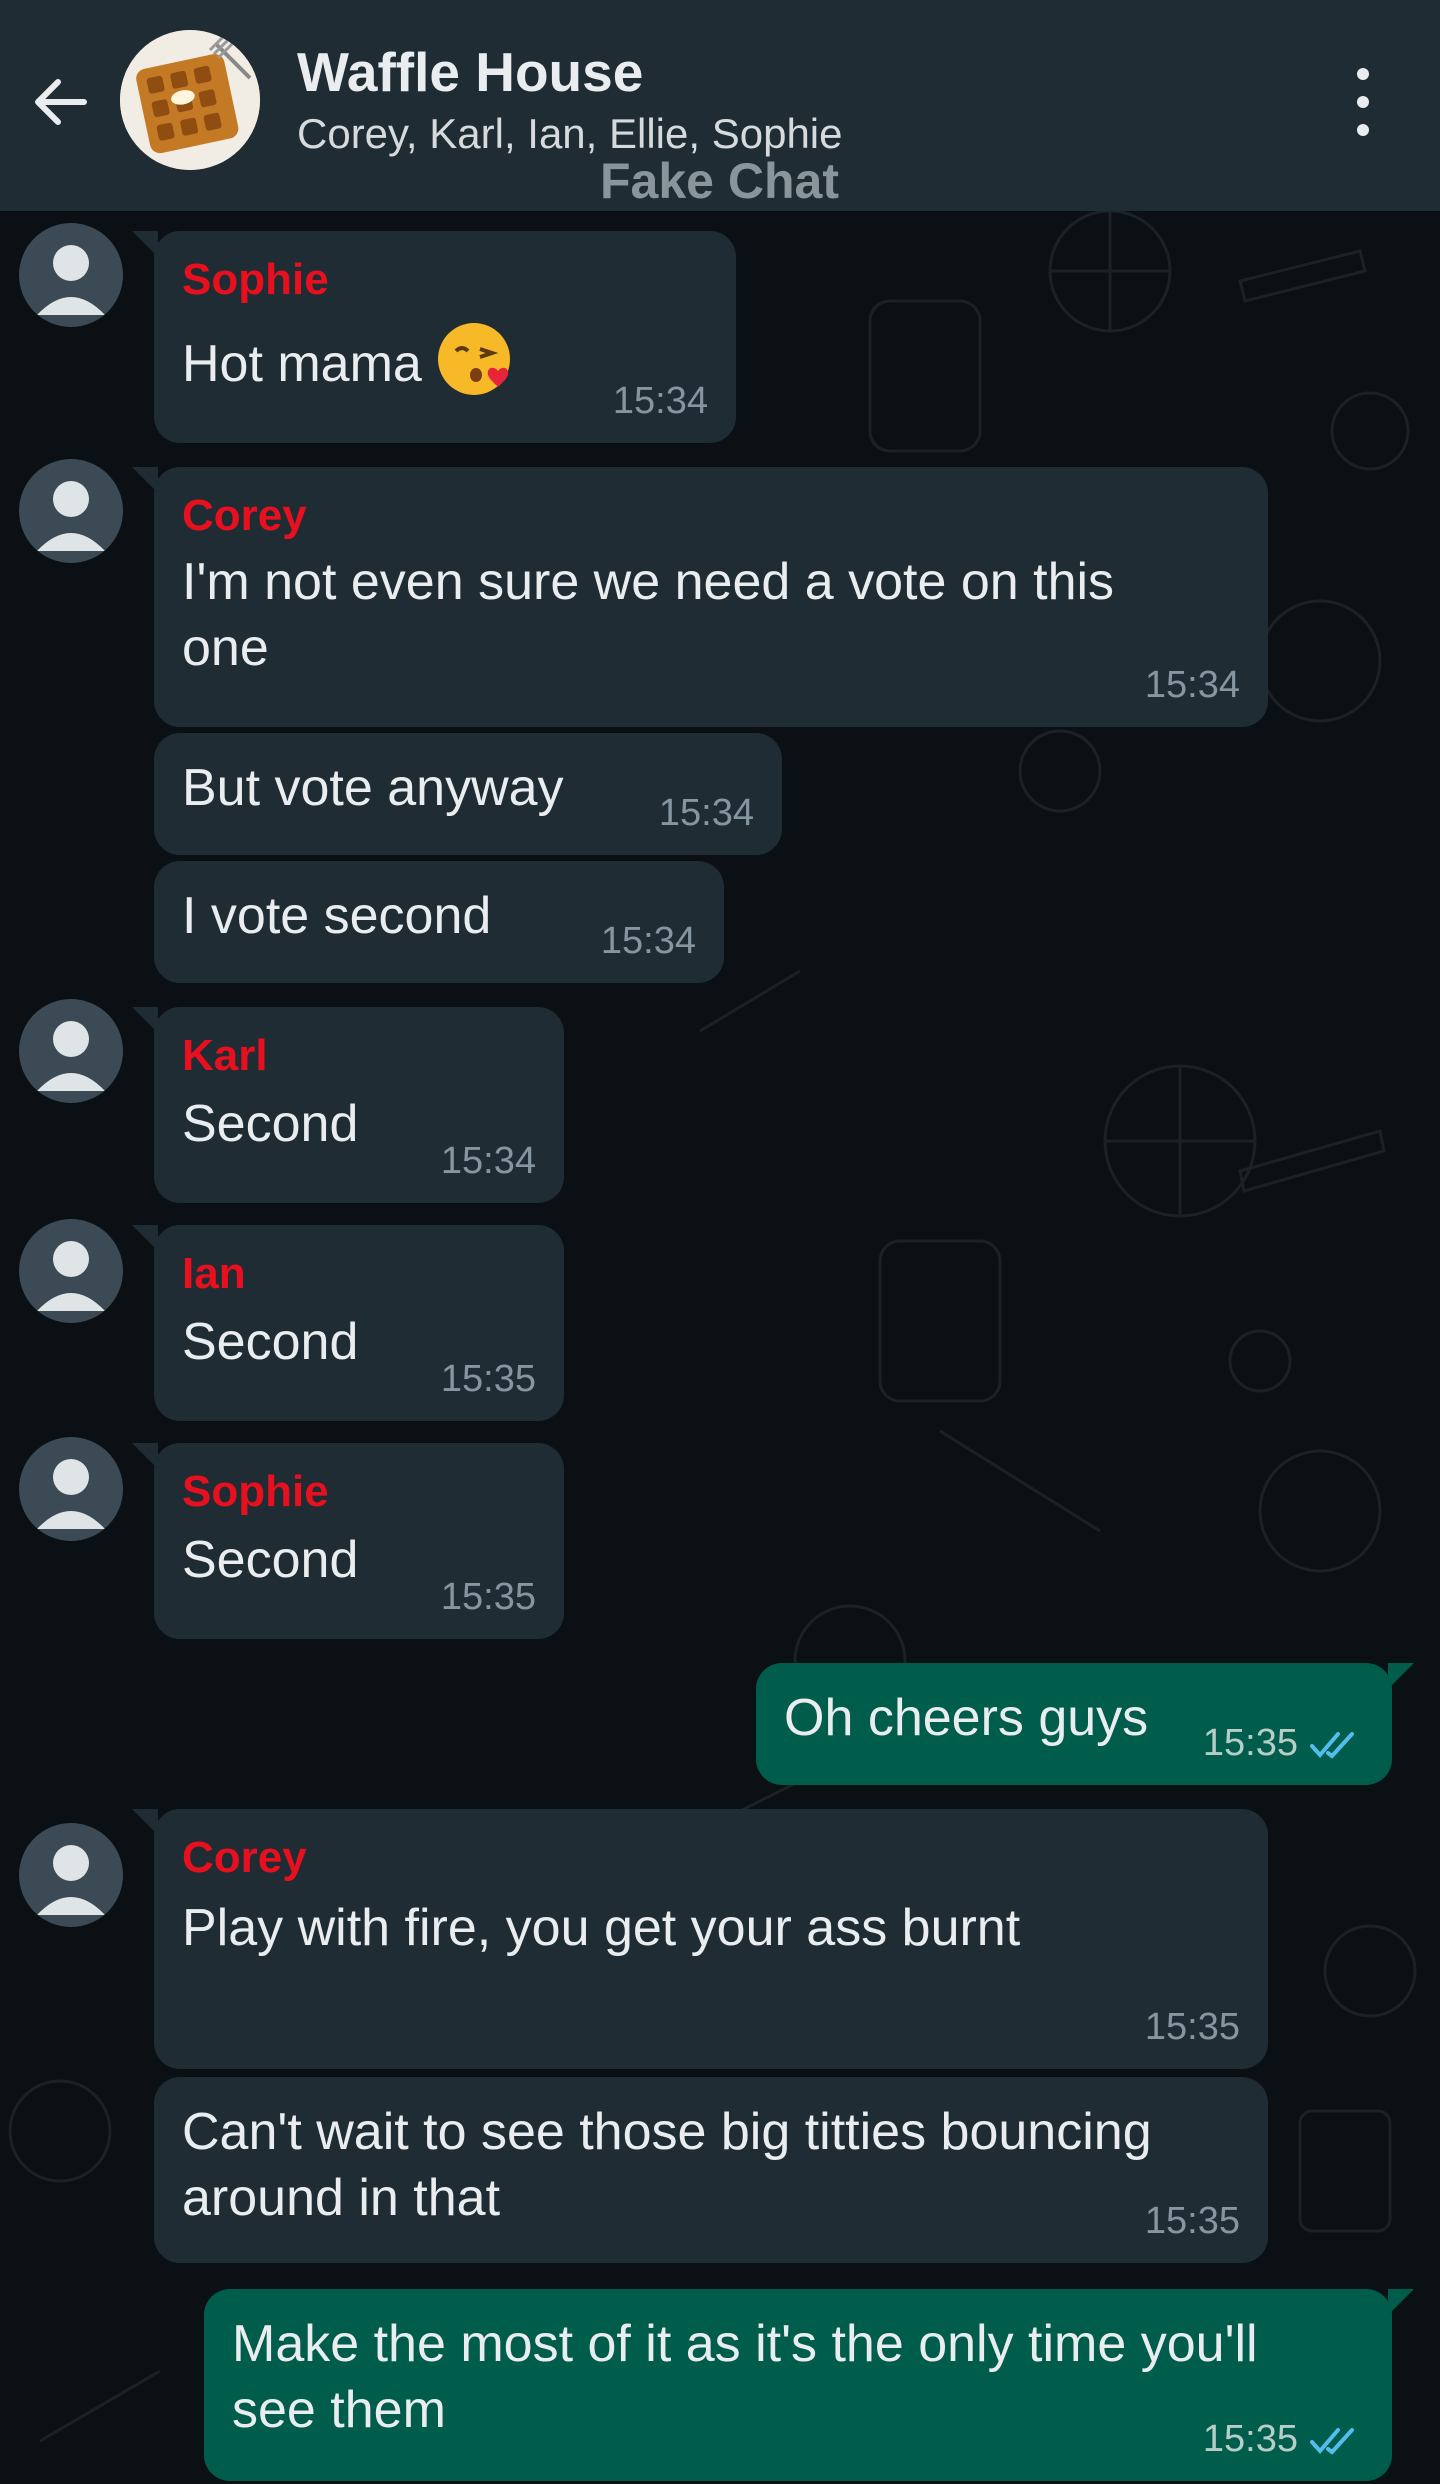 The height and width of the screenshot is (2484, 1440). Describe the element at coordinates (439, 922) in the screenshot. I see `message-bubble: I vote second 15:34` at that location.